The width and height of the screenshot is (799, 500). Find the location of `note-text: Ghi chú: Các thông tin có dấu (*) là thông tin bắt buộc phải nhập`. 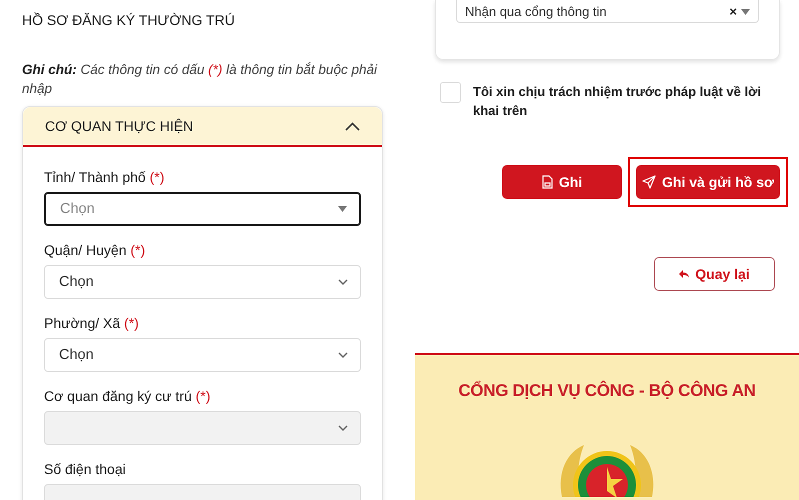

note-text: Ghi chú: Các thông tin có dấu (*) là thông tin bắt buộc phải nhập is located at coordinates (200, 79).